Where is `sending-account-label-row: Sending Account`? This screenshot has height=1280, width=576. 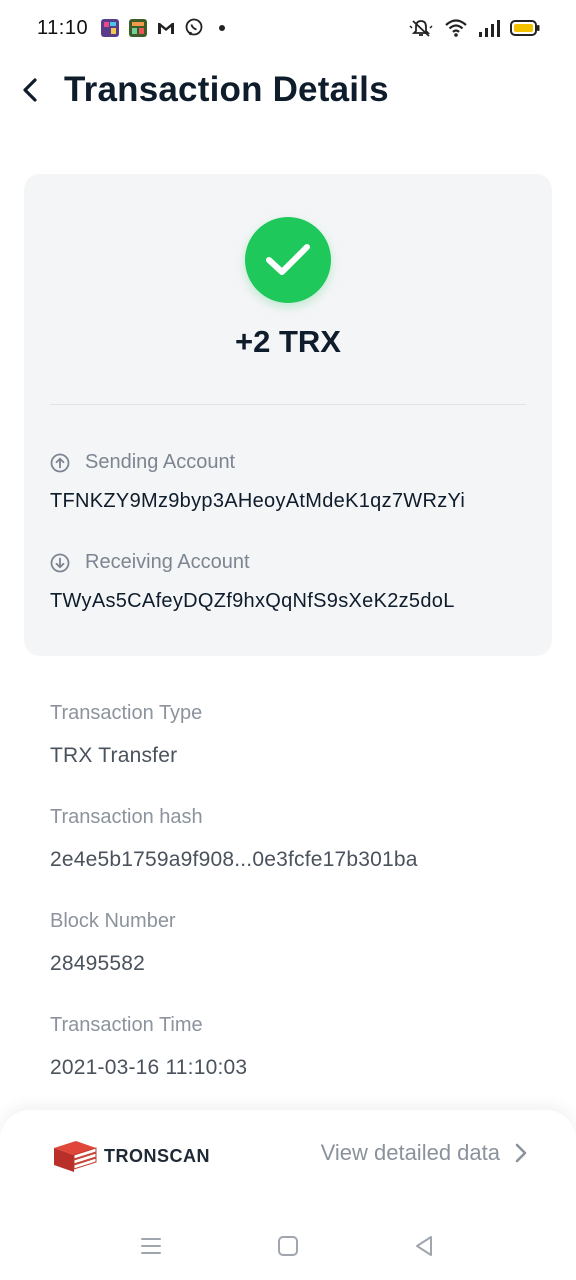 sending-account-label-row: Sending Account is located at coordinates (142, 462).